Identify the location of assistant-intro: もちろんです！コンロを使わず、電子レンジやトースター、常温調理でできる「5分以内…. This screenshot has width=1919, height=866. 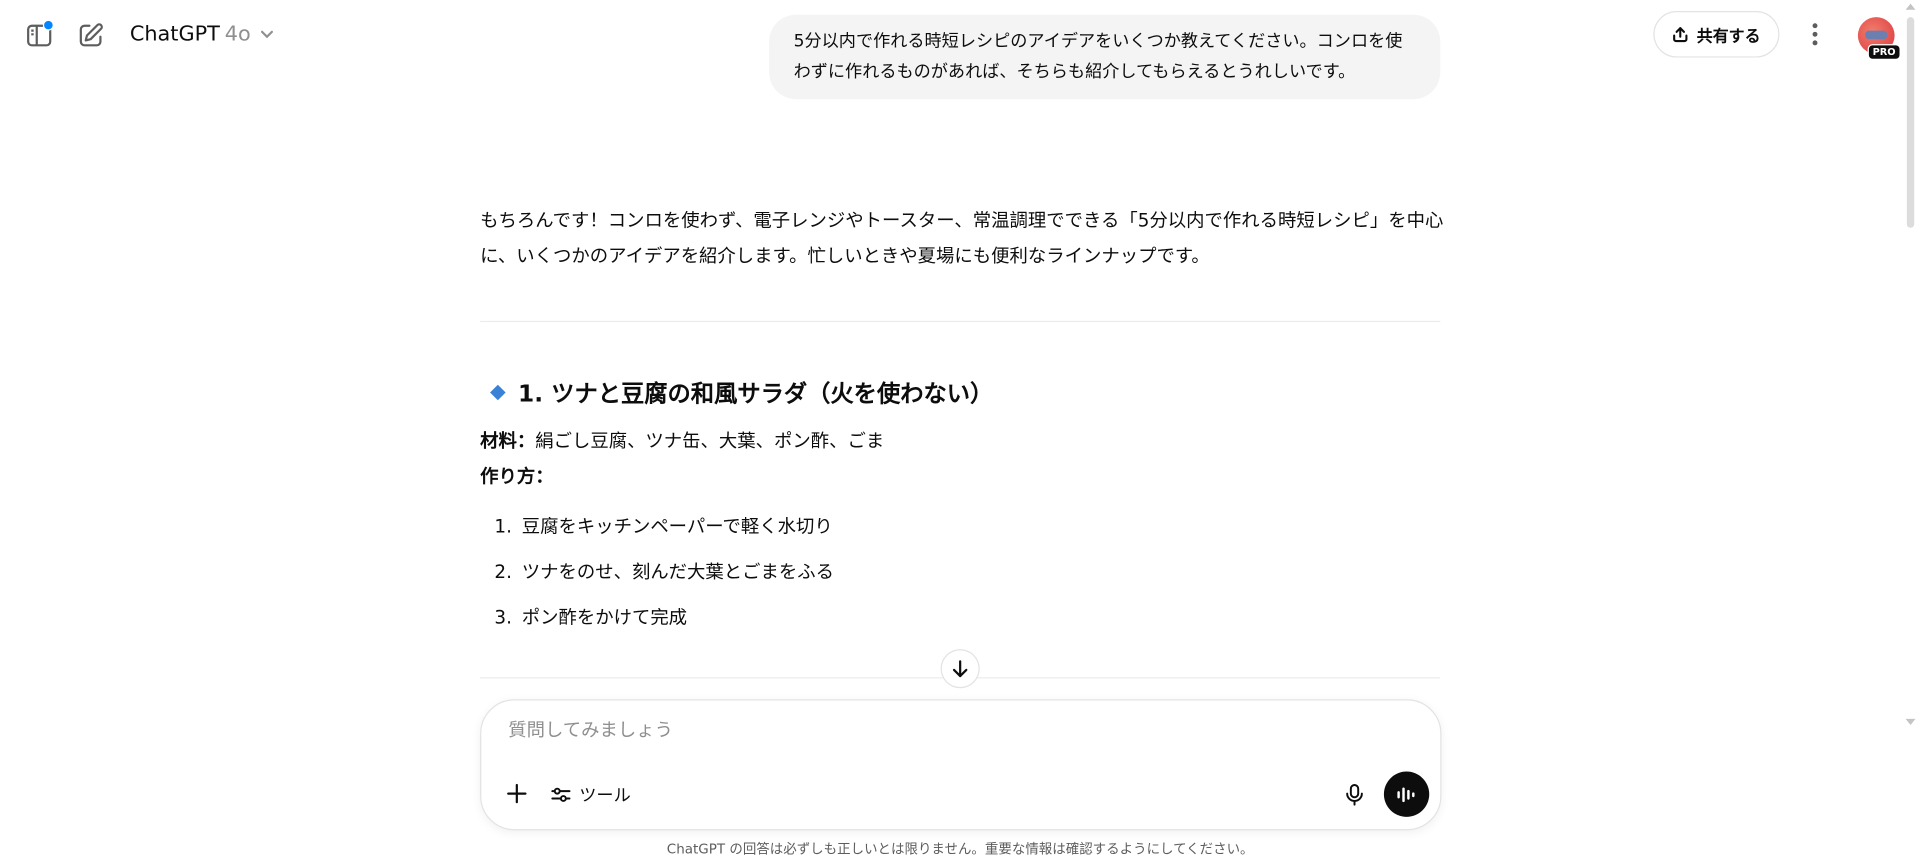
(962, 238).